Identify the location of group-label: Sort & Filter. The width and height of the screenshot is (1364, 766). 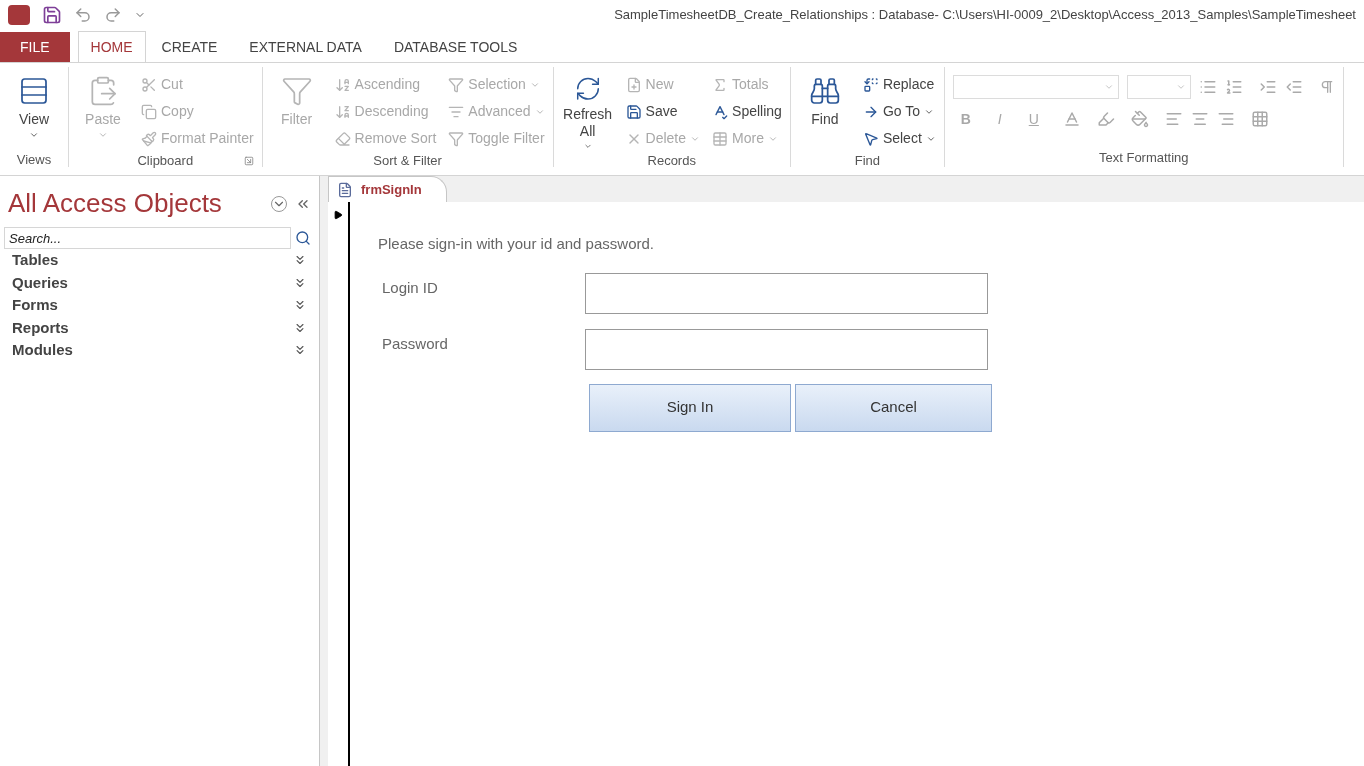
(407, 161).